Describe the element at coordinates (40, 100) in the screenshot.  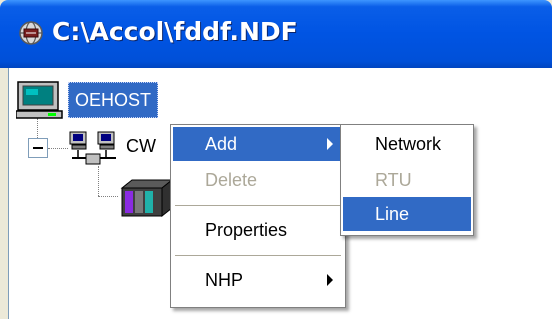
I see `computer-icon` at that location.